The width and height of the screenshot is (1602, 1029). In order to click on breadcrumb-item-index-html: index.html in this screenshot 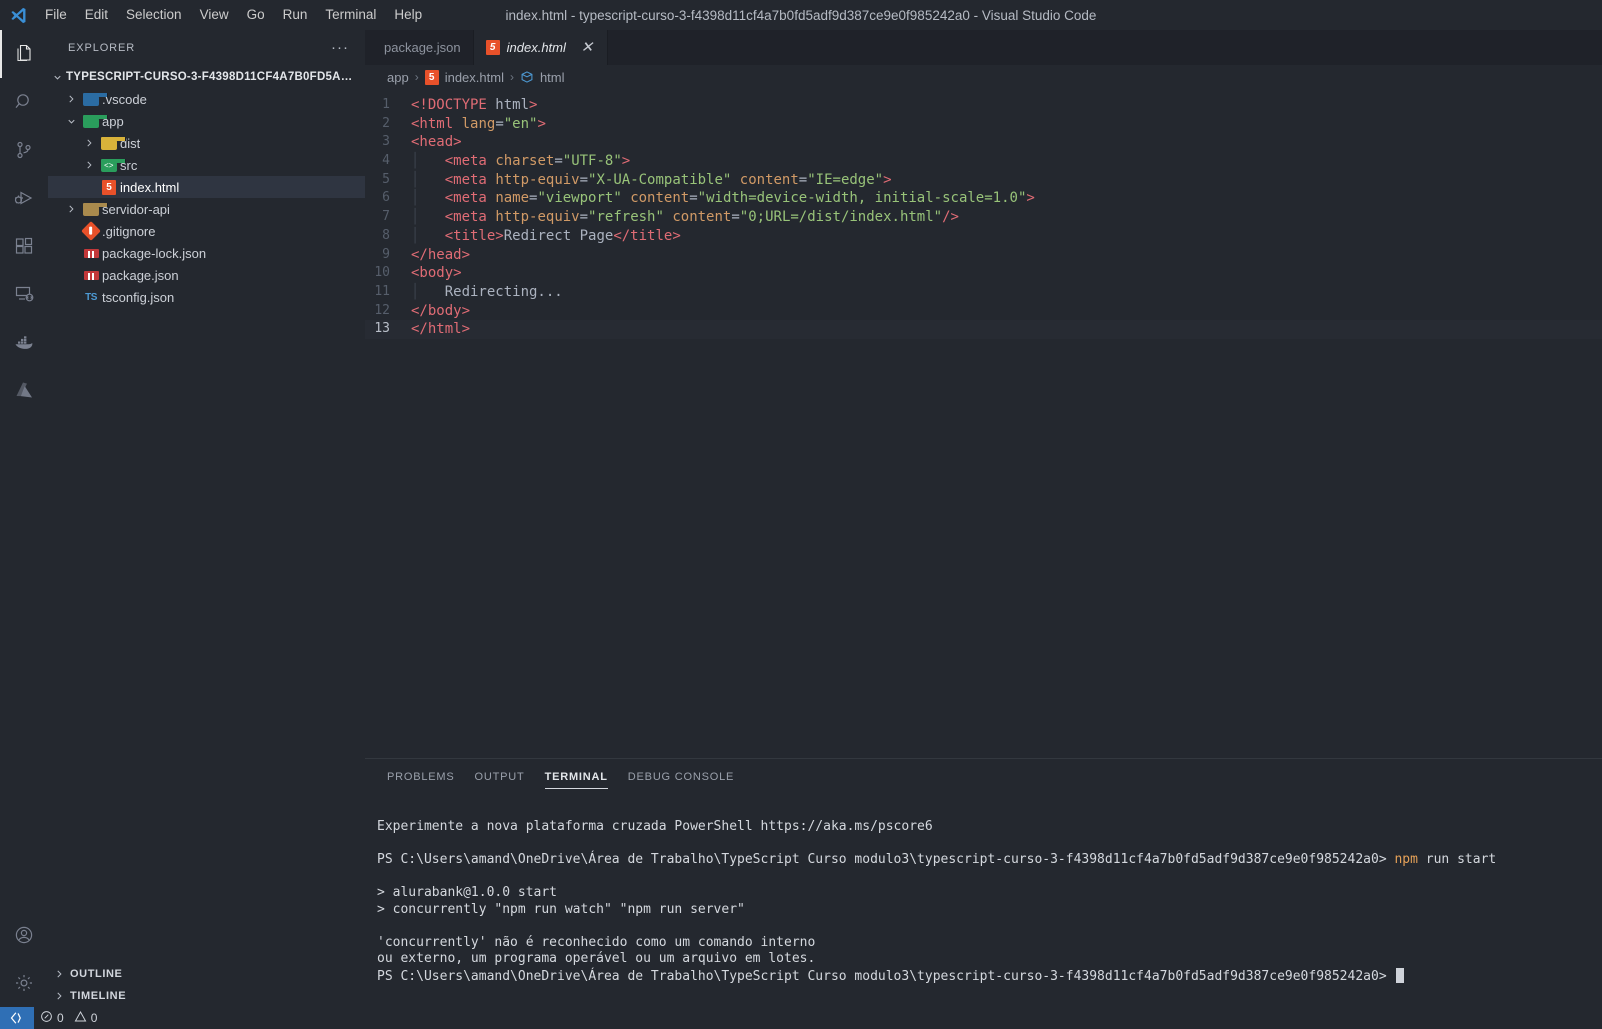, I will do `click(464, 77)`.